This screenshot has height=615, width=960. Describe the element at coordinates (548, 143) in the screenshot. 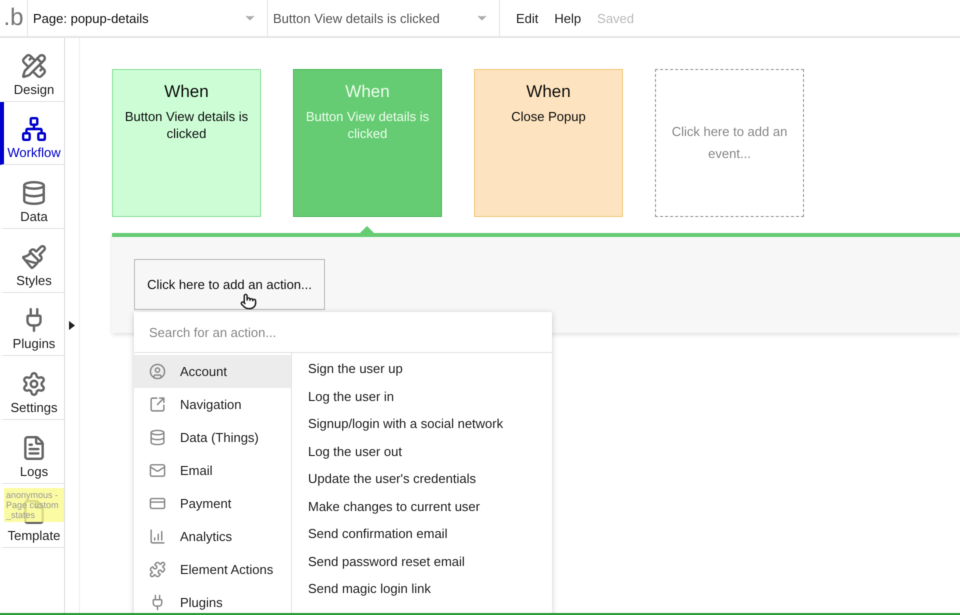

I see `event-card: When Close Popup` at that location.